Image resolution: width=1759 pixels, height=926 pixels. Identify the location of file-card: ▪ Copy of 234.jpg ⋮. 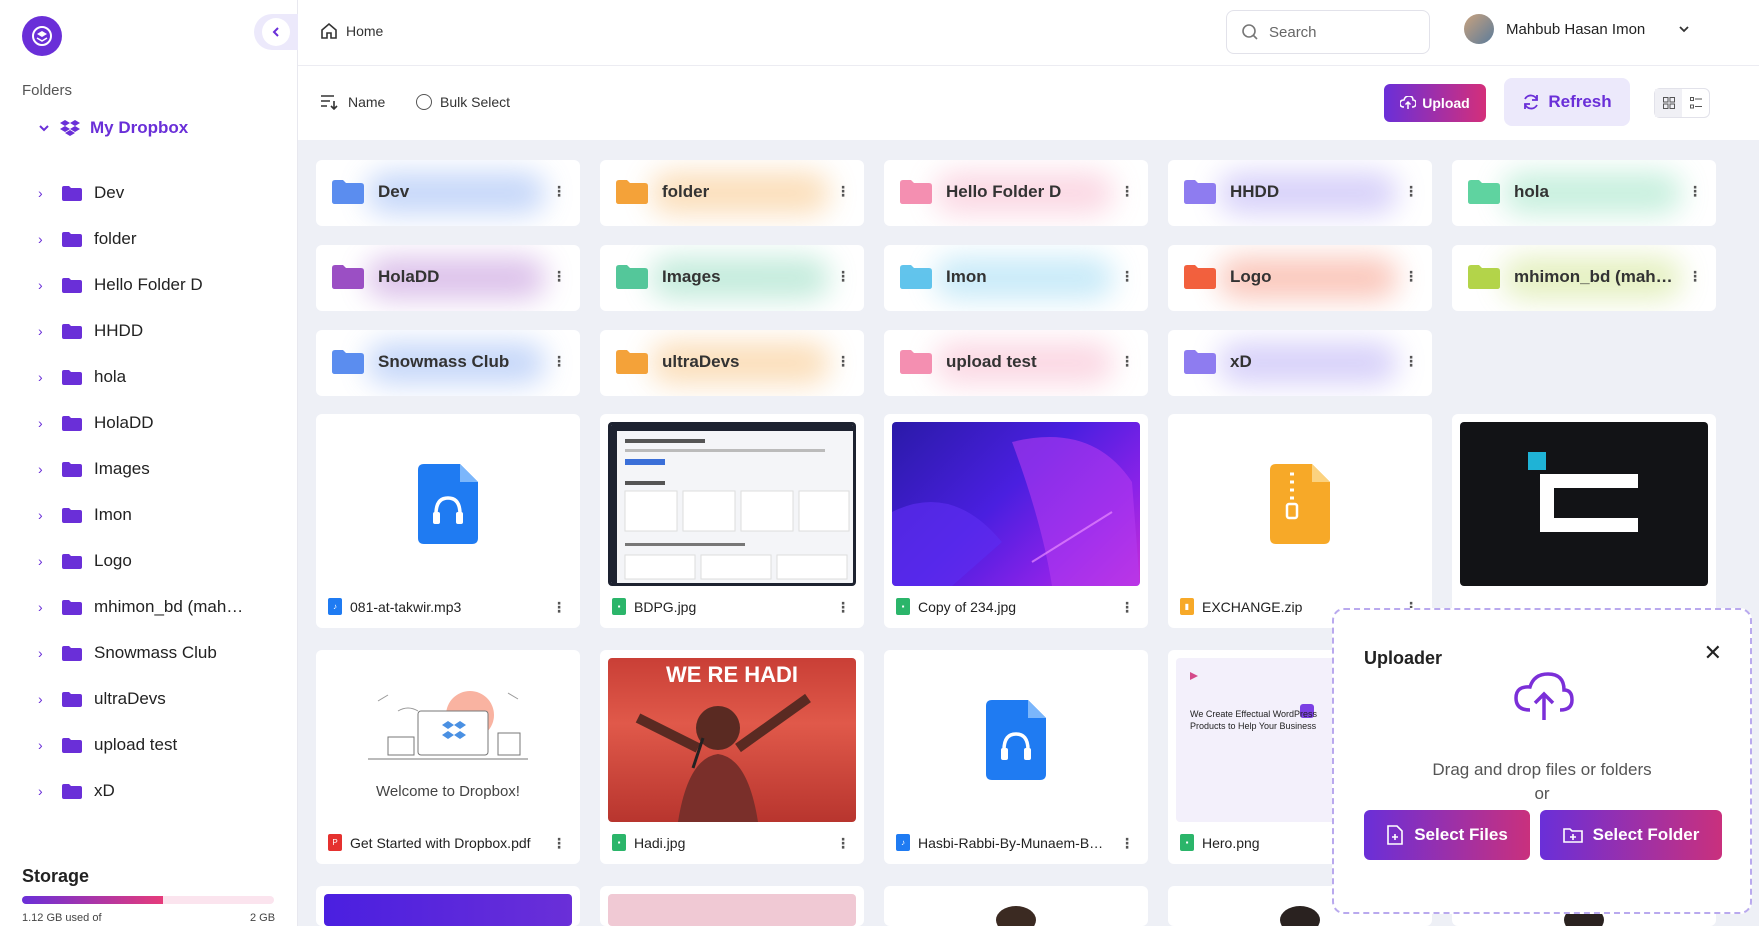
(1016, 521).